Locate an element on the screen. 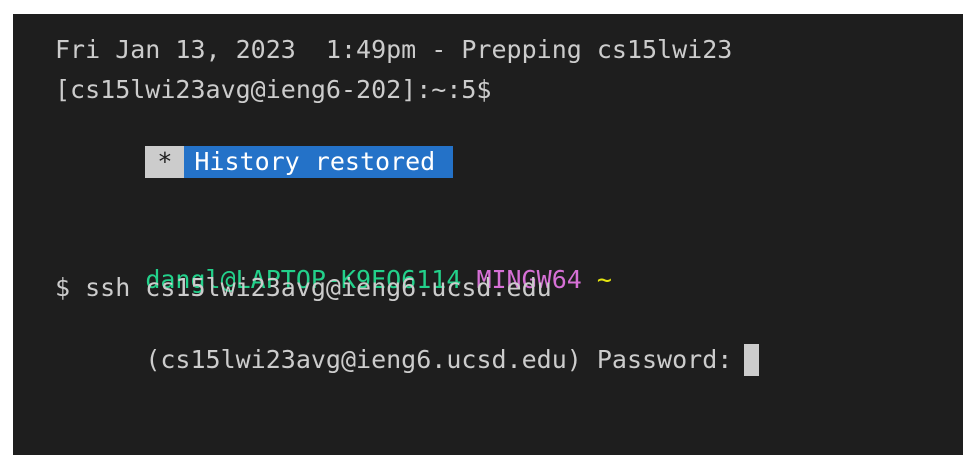 This screenshot has width=963, height=455. history-star: * is located at coordinates (165, 162).